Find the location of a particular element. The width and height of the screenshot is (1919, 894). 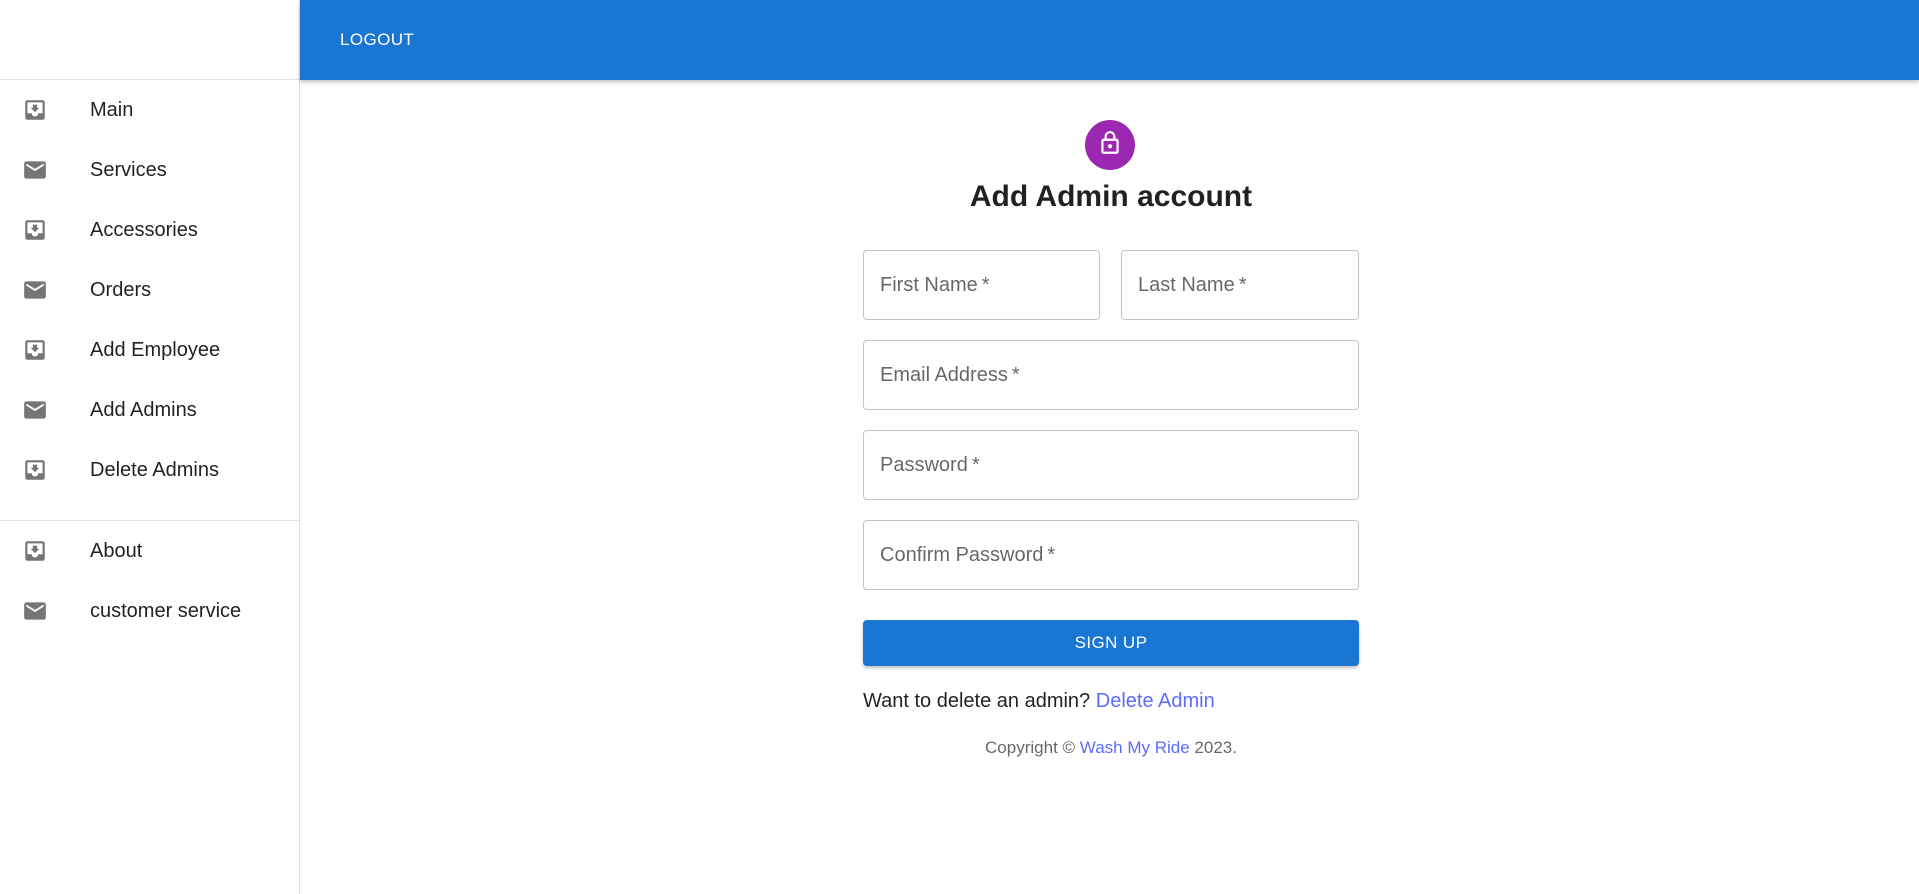

page-title: Add Admin account is located at coordinates (1111, 196).